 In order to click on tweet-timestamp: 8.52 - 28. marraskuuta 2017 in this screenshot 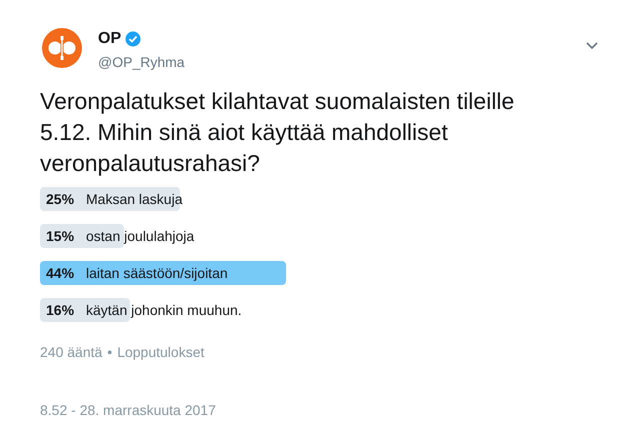, I will do `click(128, 410)`.